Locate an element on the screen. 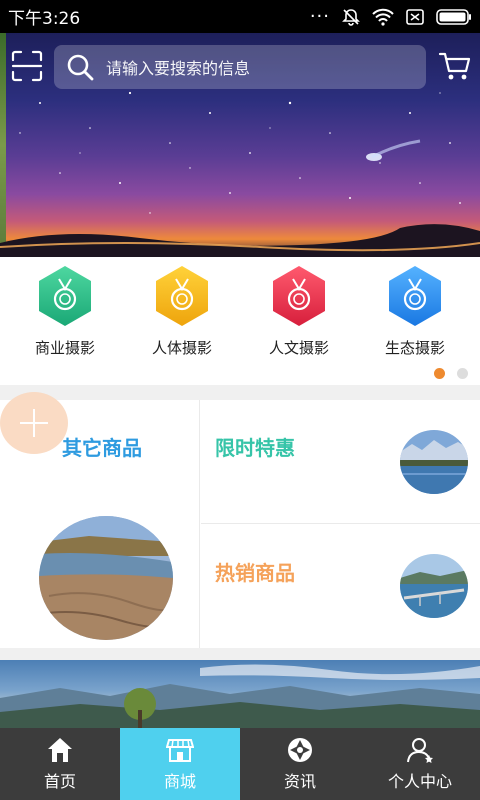  scan-icon is located at coordinates (27, 66).